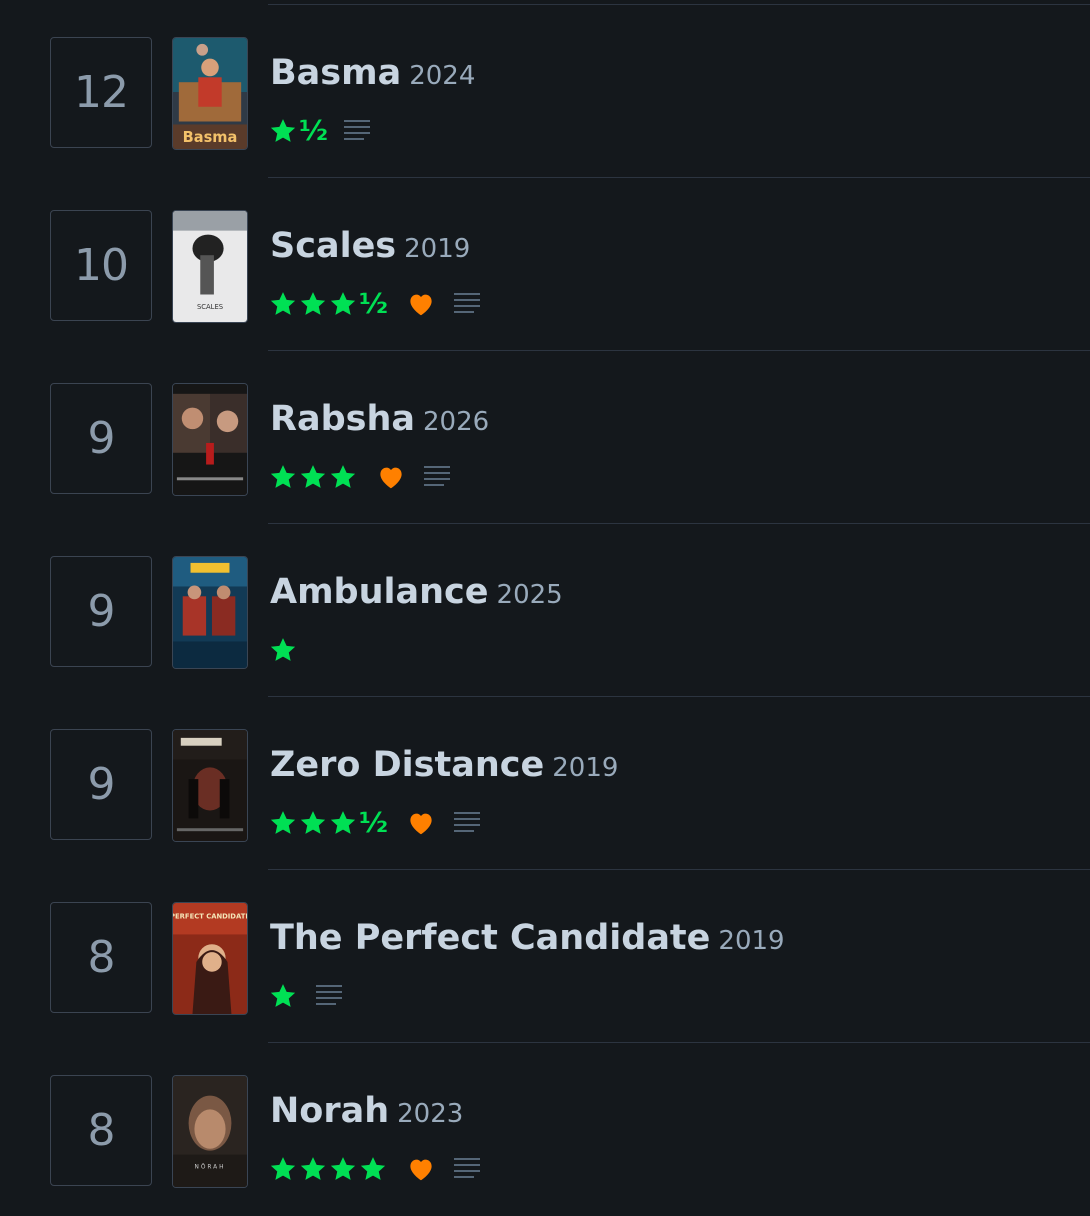 This screenshot has height=1216, width=1090. I want to click on poster-text: PERFECT CANDIDATE, so click(210, 917).